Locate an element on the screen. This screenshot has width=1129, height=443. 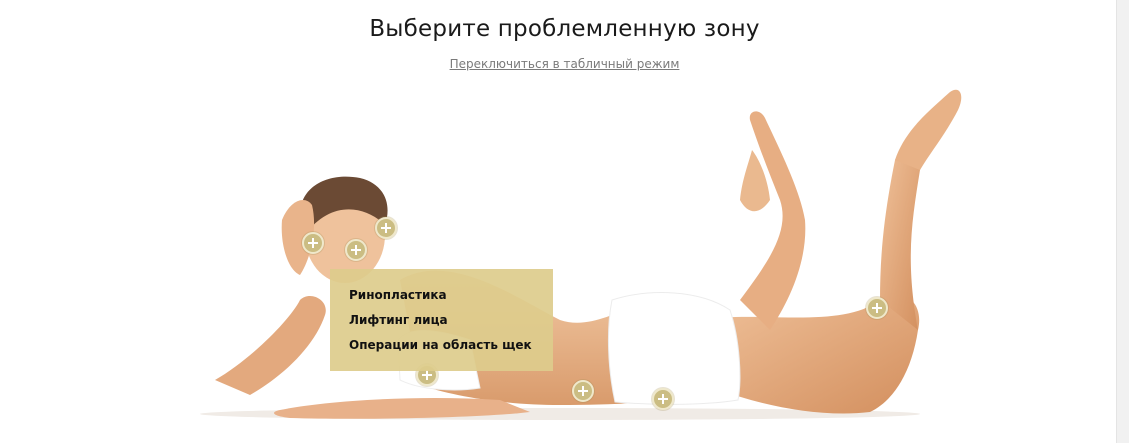
hotspot-head-top is located at coordinates (386, 228).